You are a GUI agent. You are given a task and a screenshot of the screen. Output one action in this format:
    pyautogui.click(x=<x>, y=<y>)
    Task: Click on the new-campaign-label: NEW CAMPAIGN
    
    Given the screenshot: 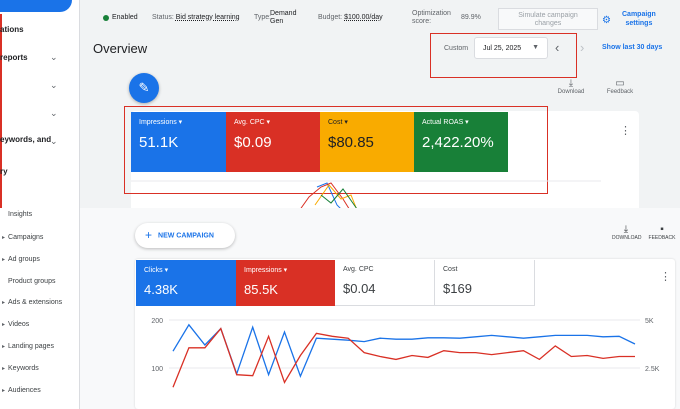 What is the action you would take?
    pyautogui.click(x=186, y=236)
    